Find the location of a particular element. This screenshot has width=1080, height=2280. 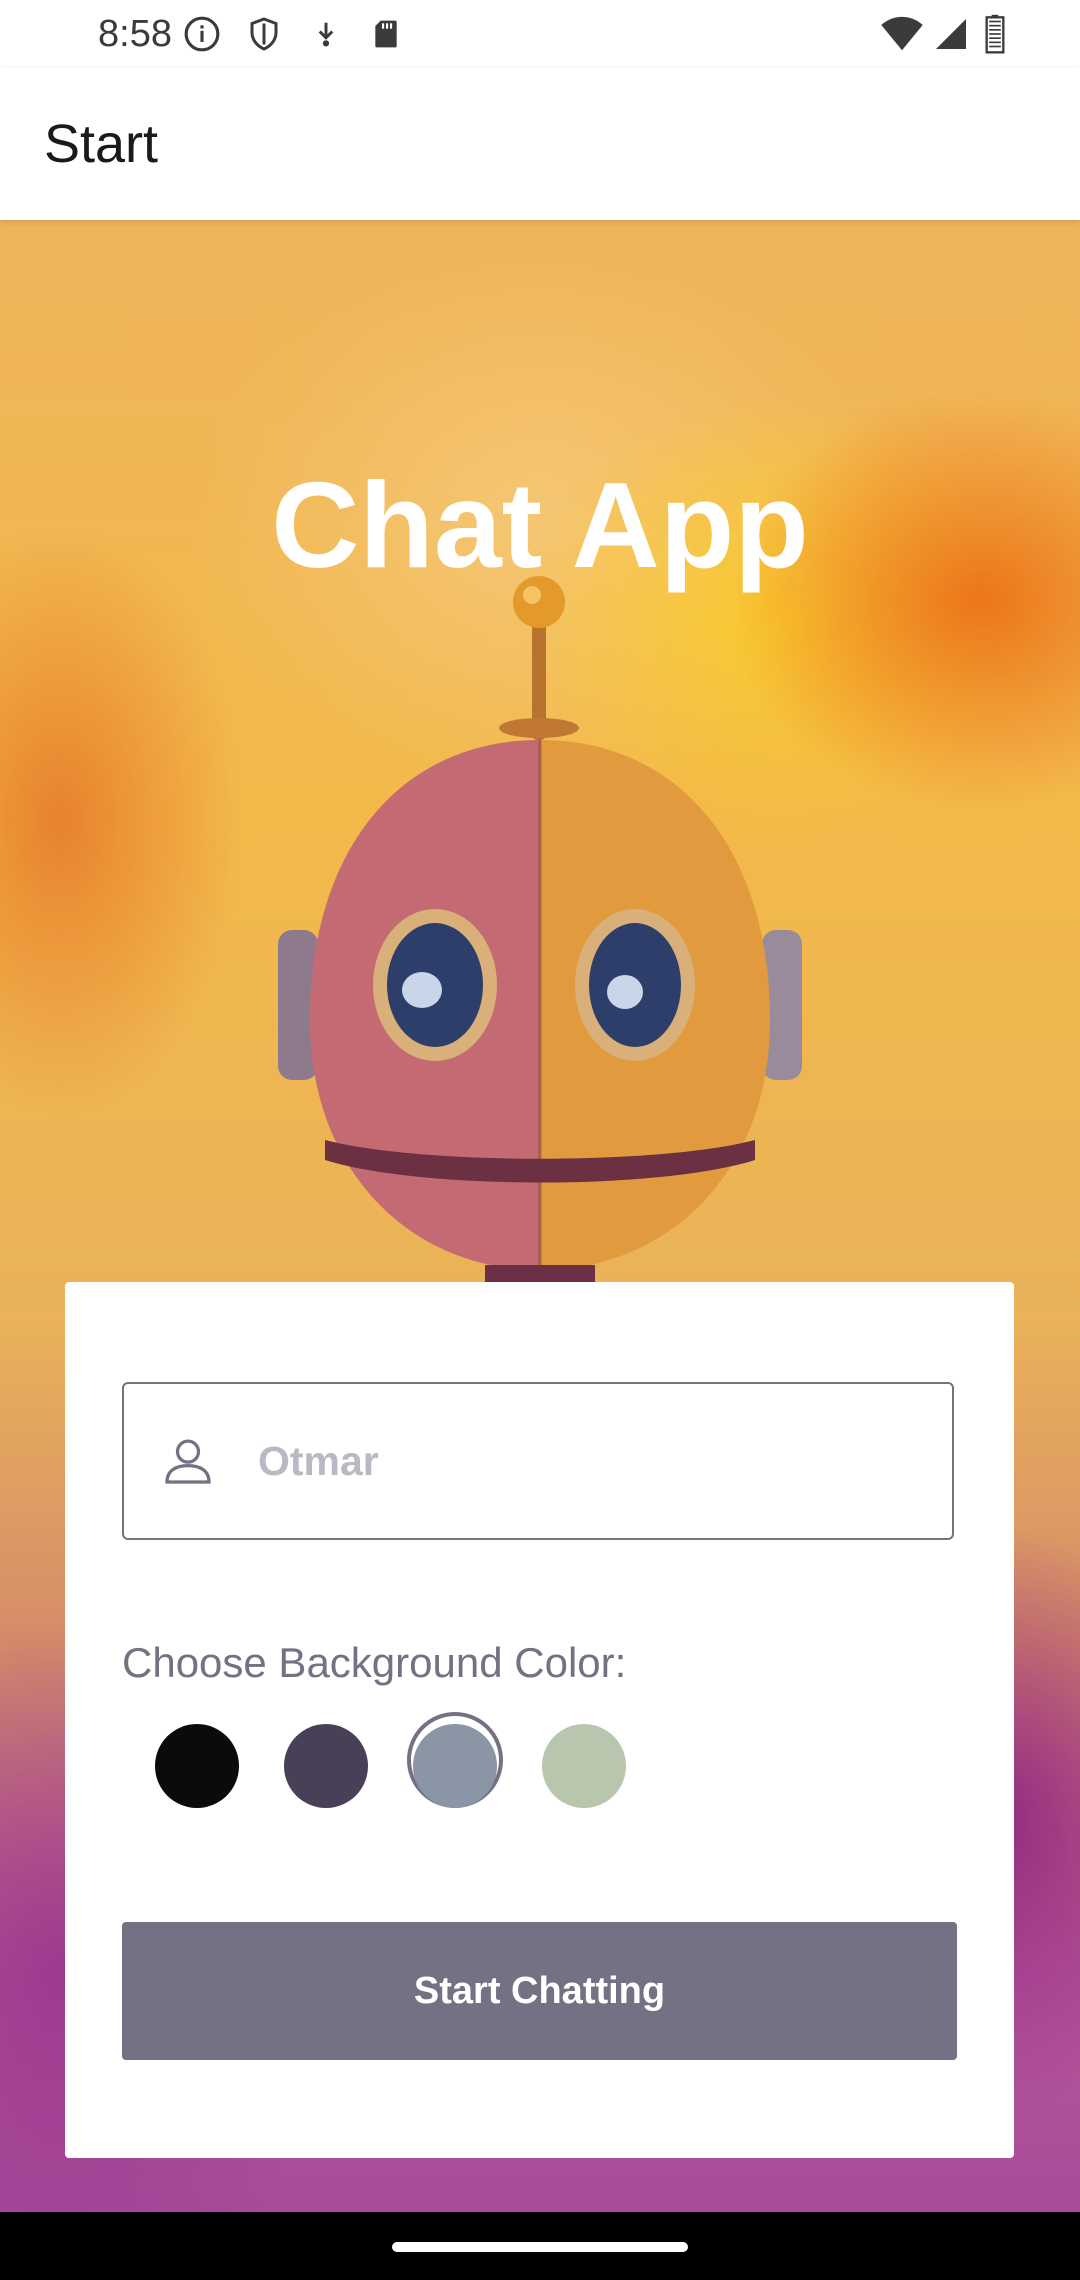

home-gesture-handle is located at coordinates (540, 2247).